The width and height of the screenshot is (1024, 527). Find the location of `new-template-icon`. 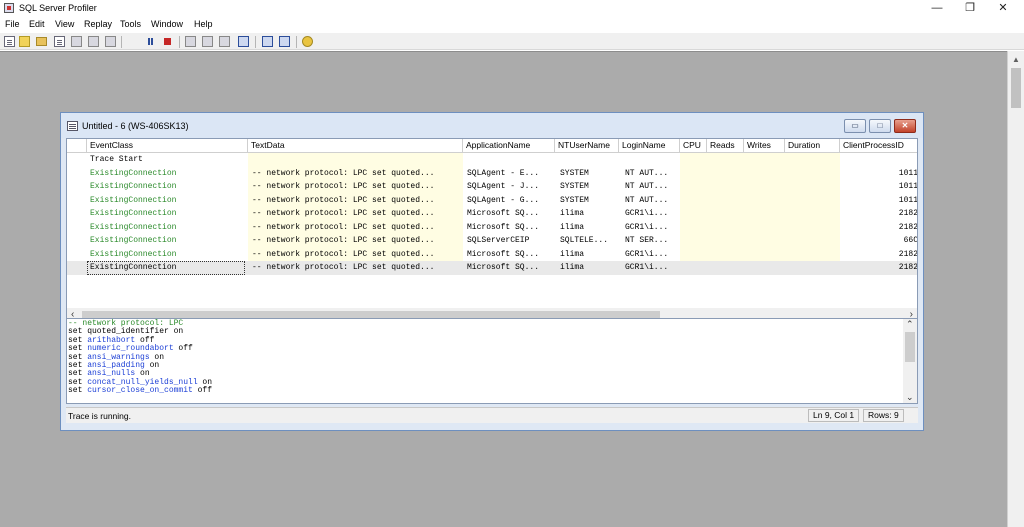

new-template-icon is located at coordinates (24, 41).